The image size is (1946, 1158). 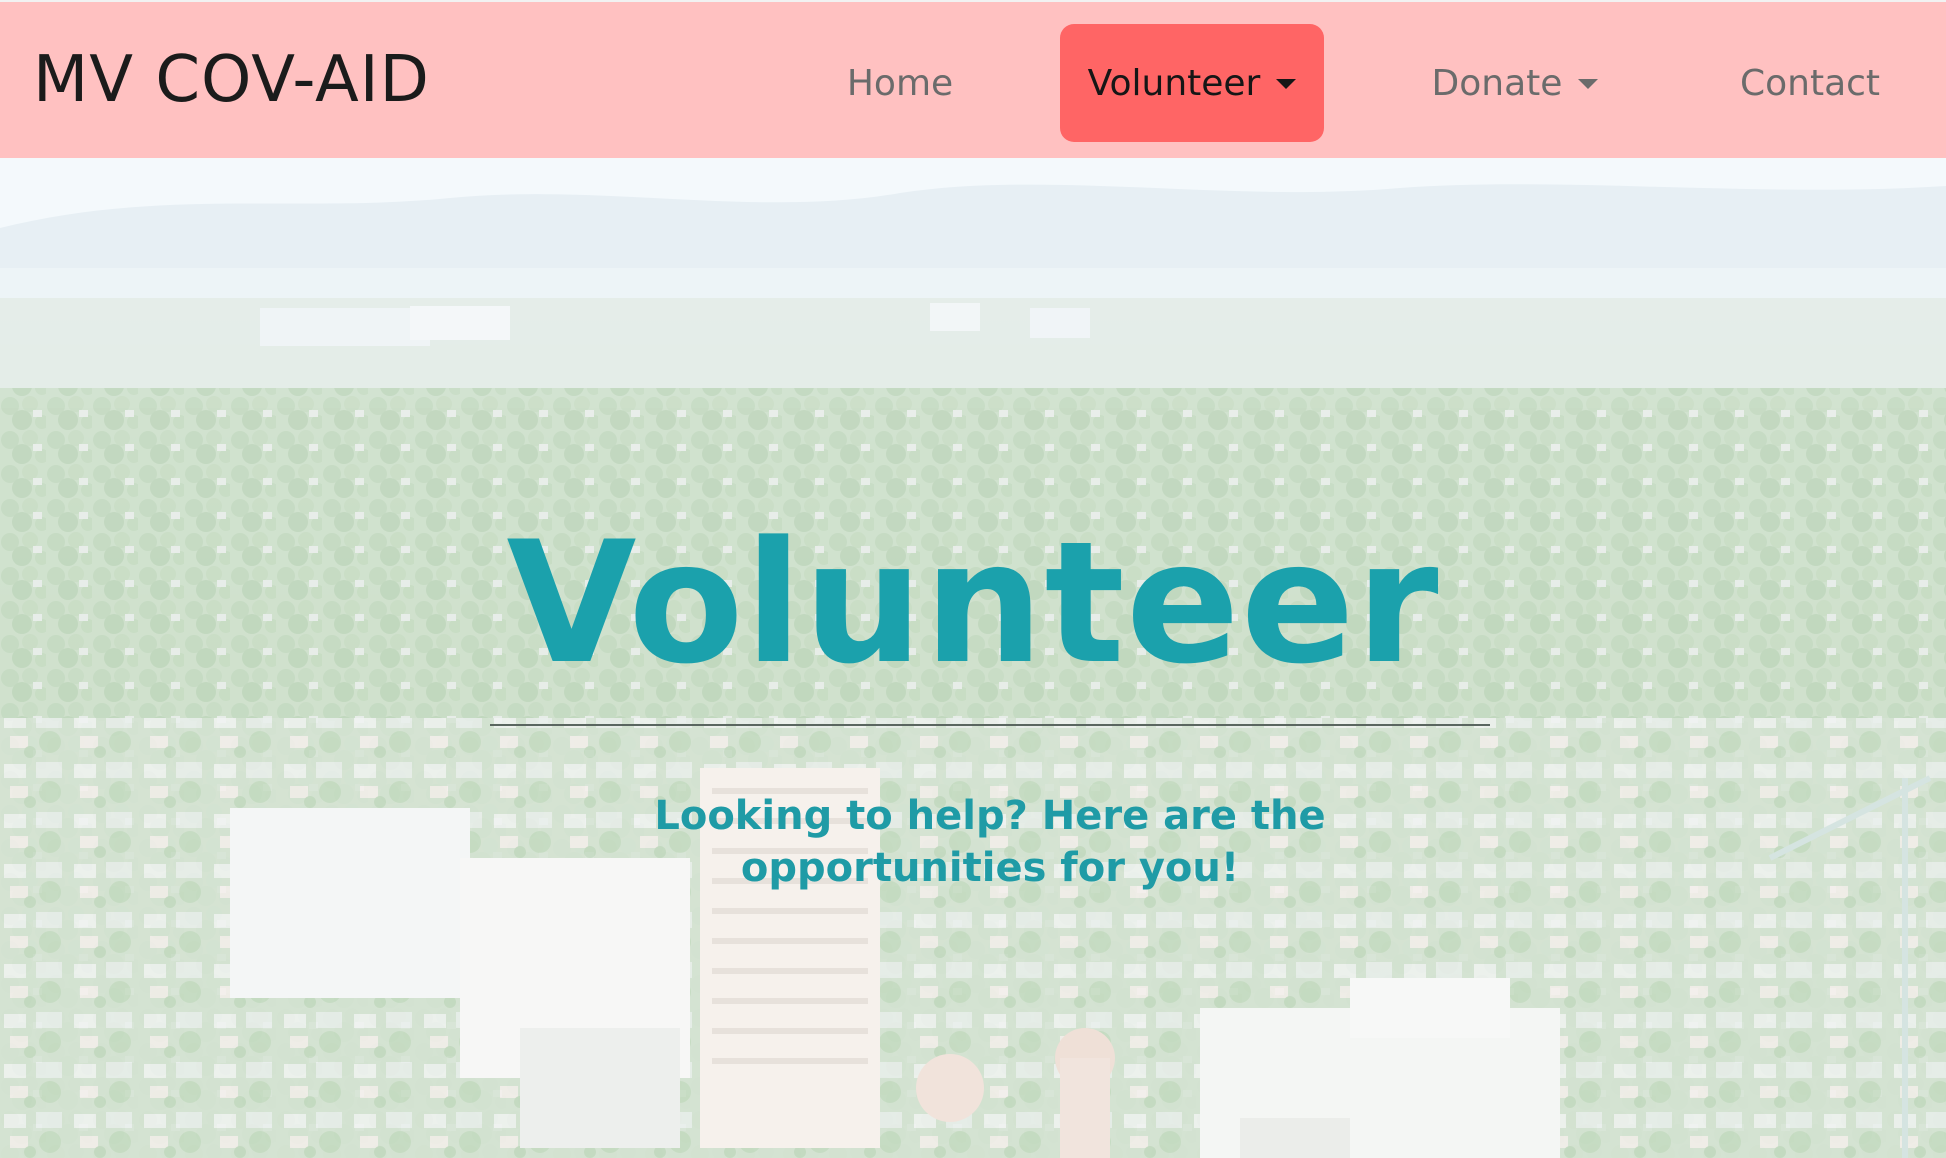 I want to click on top-navbar: MV COV-AID Home Volunteer Donate Contact, so click(x=973, y=79).